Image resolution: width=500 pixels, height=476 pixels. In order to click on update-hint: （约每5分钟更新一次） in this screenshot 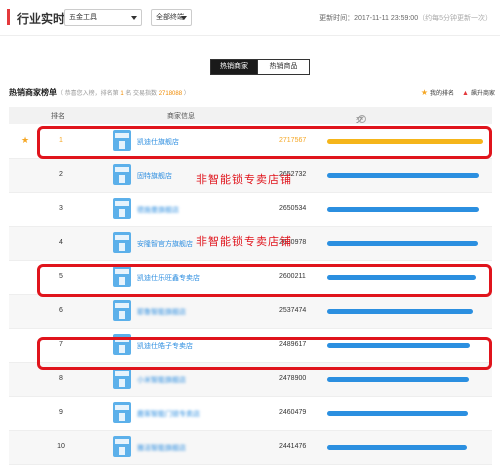, I will do `click(455, 18)`.